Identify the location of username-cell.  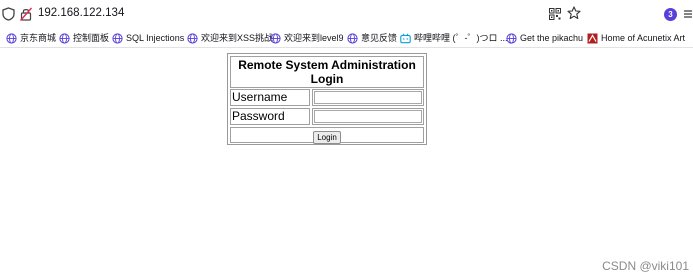
(368, 97).